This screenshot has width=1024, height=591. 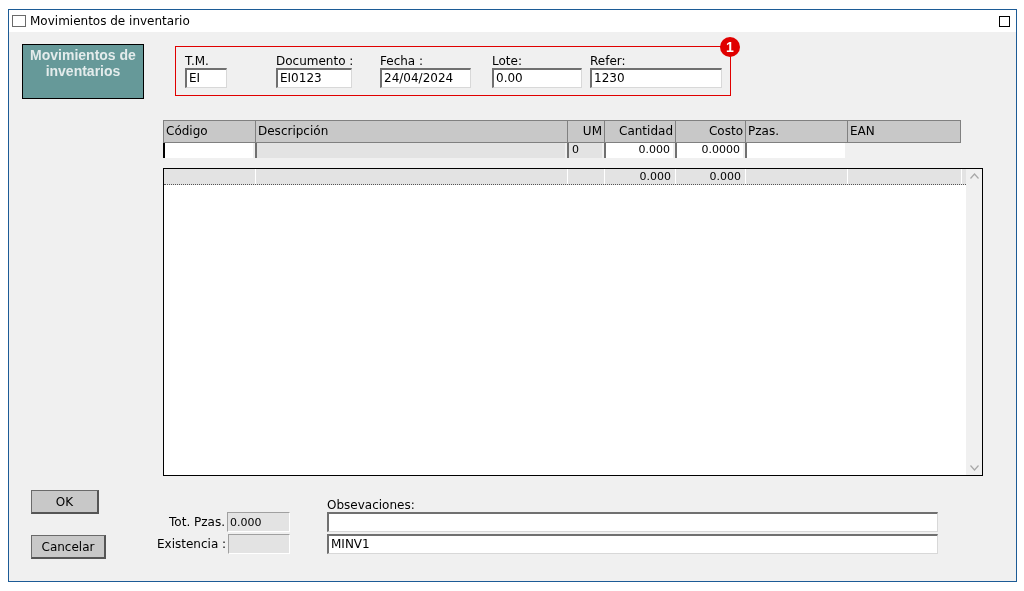 What do you see at coordinates (638, 150) in the screenshot?
I see `input-field: 0.000` at bounding box center [638, 150].